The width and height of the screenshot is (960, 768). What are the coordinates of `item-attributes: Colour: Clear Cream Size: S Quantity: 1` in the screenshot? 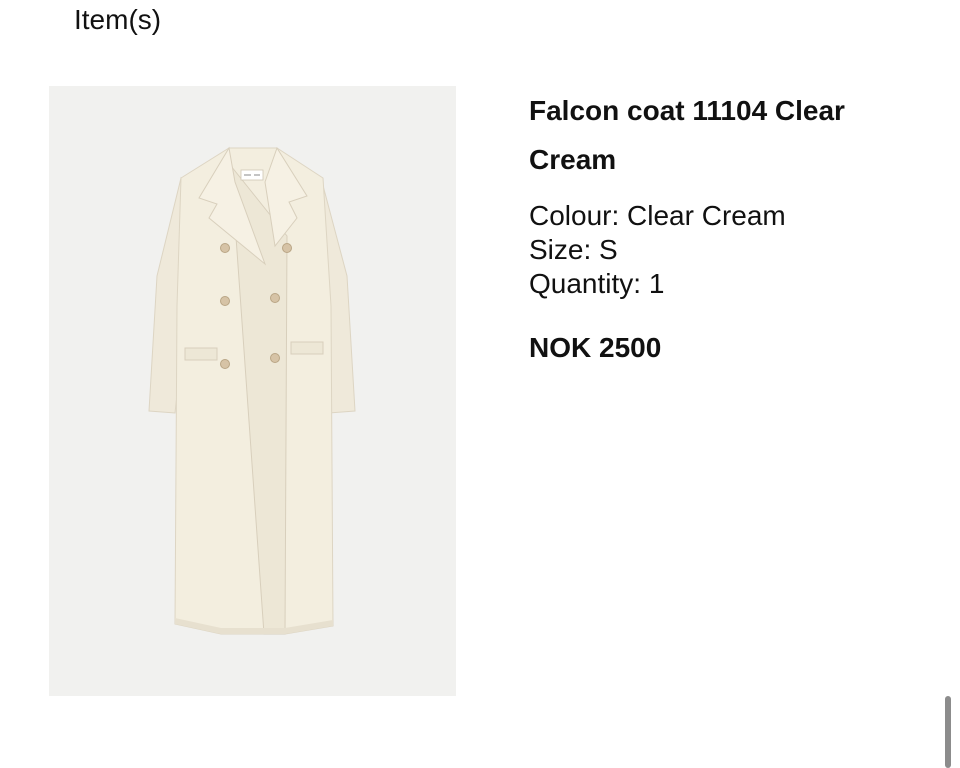 It's located at (719, 250).